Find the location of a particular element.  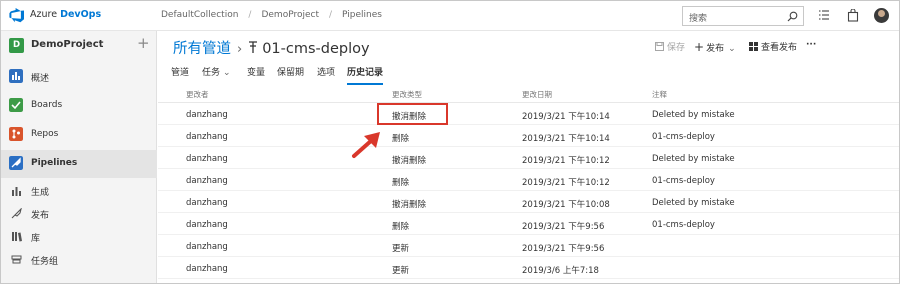

project-header: D DemoProject + is located at coordinates (79, 46).